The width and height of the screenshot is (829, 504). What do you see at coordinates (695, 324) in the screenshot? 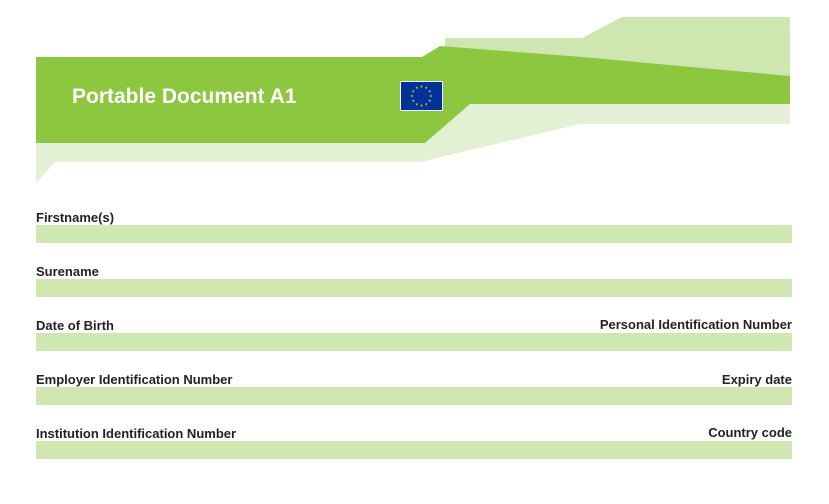
I see `personal-id-label: Personal Identification Number` at bounding box center [695, 324].